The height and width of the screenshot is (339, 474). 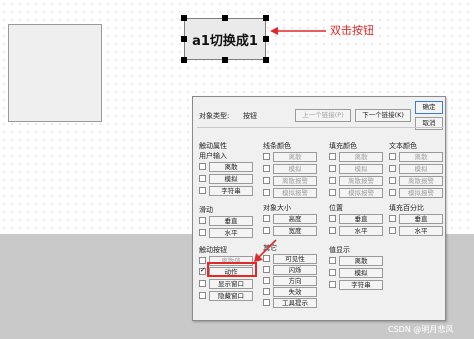 I want to click on item-value-string: 字符串, so click(x=357, y=285).